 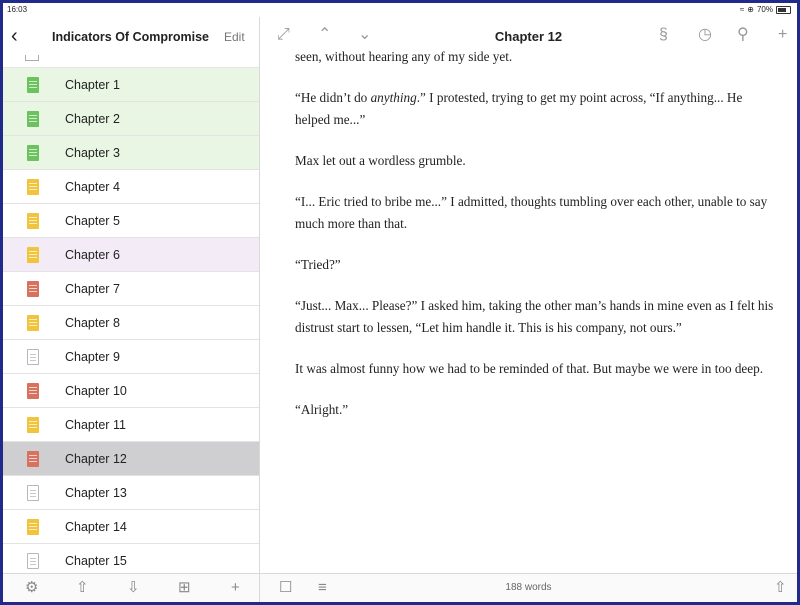 What do you see at coordinates (322, 409) in the screenshot?
I see `paragraph: “Alright.”` at bounding box center [322, 409].